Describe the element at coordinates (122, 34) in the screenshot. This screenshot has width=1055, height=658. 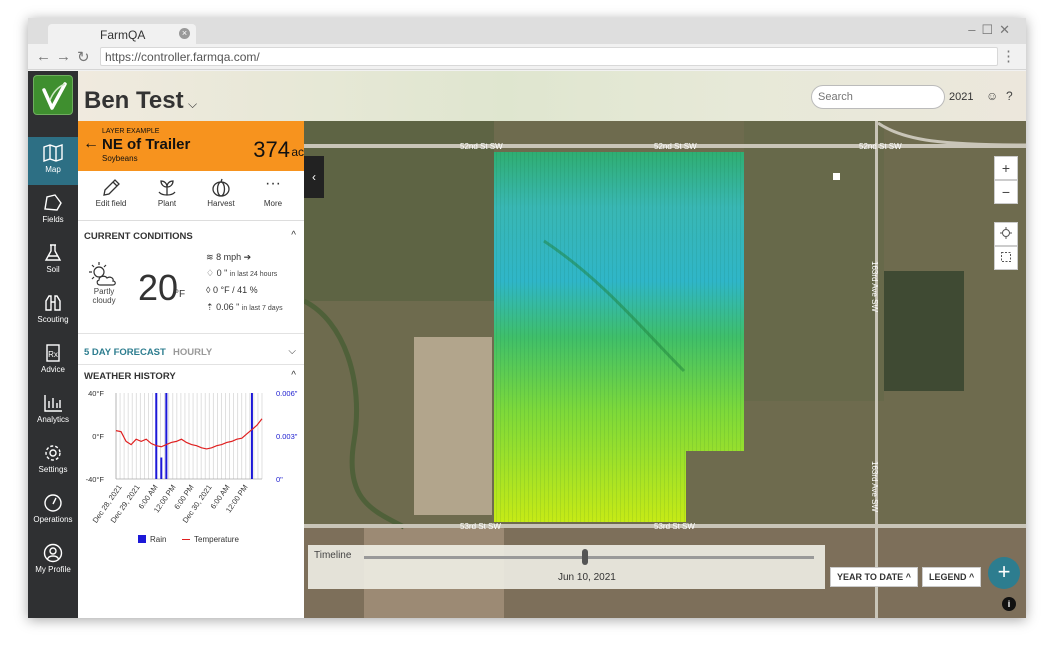
I see `browser-tab: FarmQA ×` at that location.